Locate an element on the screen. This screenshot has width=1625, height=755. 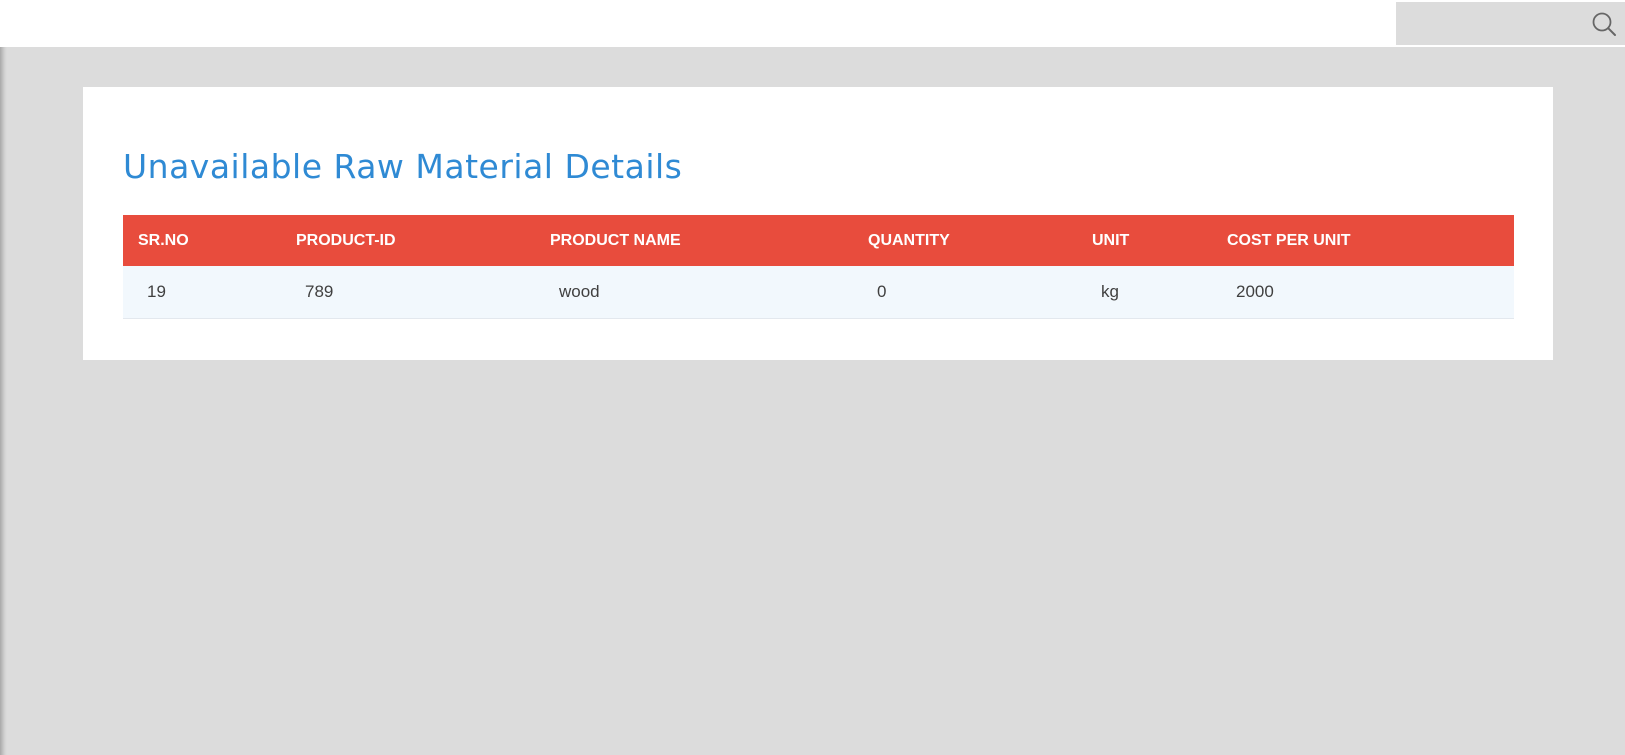
search-input is located at coordinates (1491, 23).